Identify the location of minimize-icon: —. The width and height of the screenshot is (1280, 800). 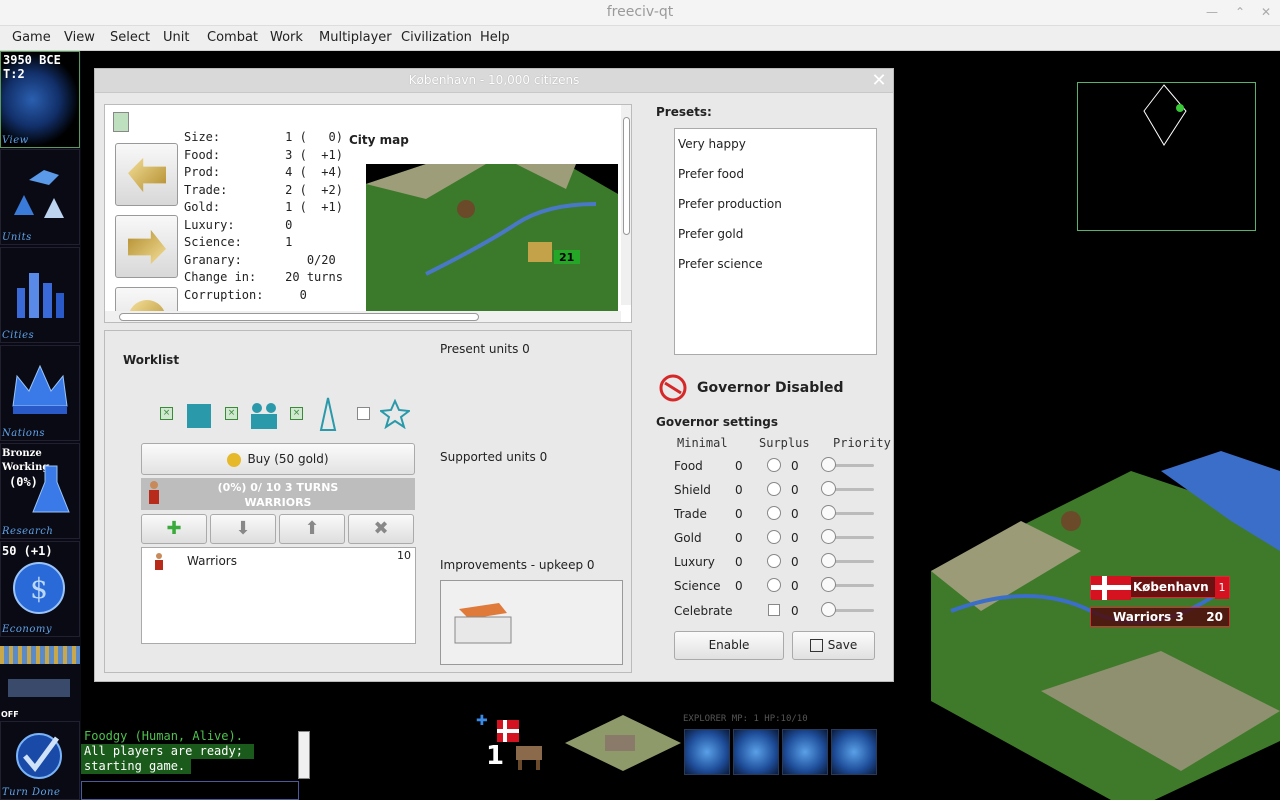
(1212, 12).